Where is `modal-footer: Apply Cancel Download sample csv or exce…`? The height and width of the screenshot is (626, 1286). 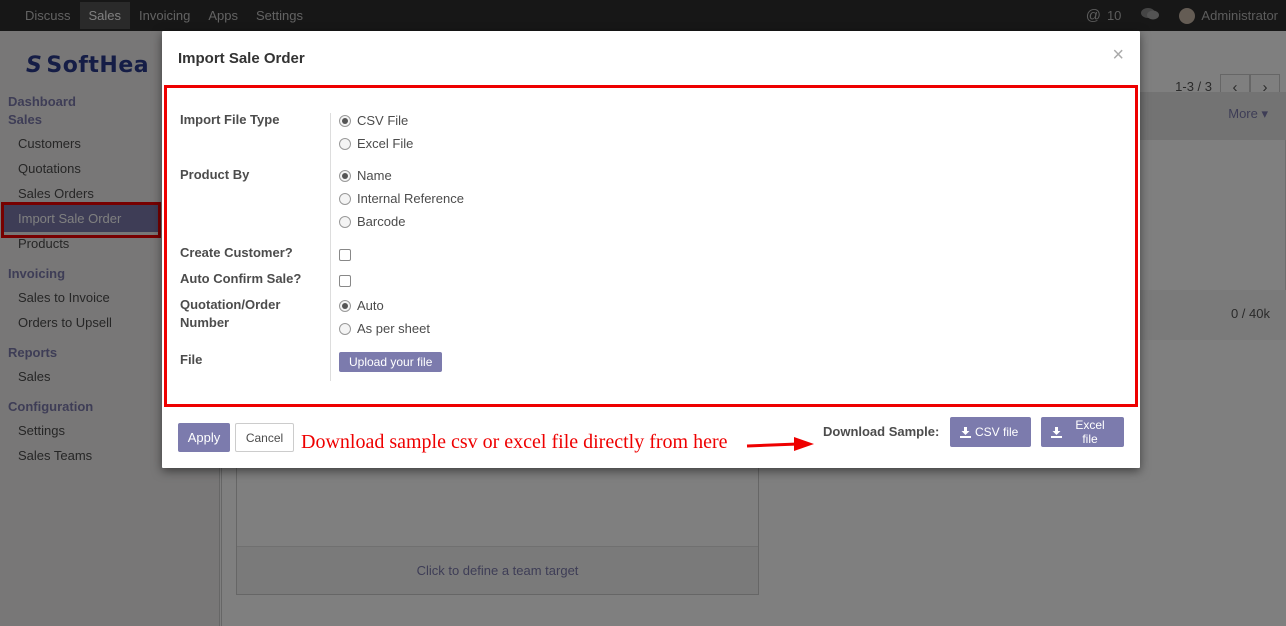 modal-footer: Apply Cancel Download sample csv or exce… is located at coordinates (651, 437).